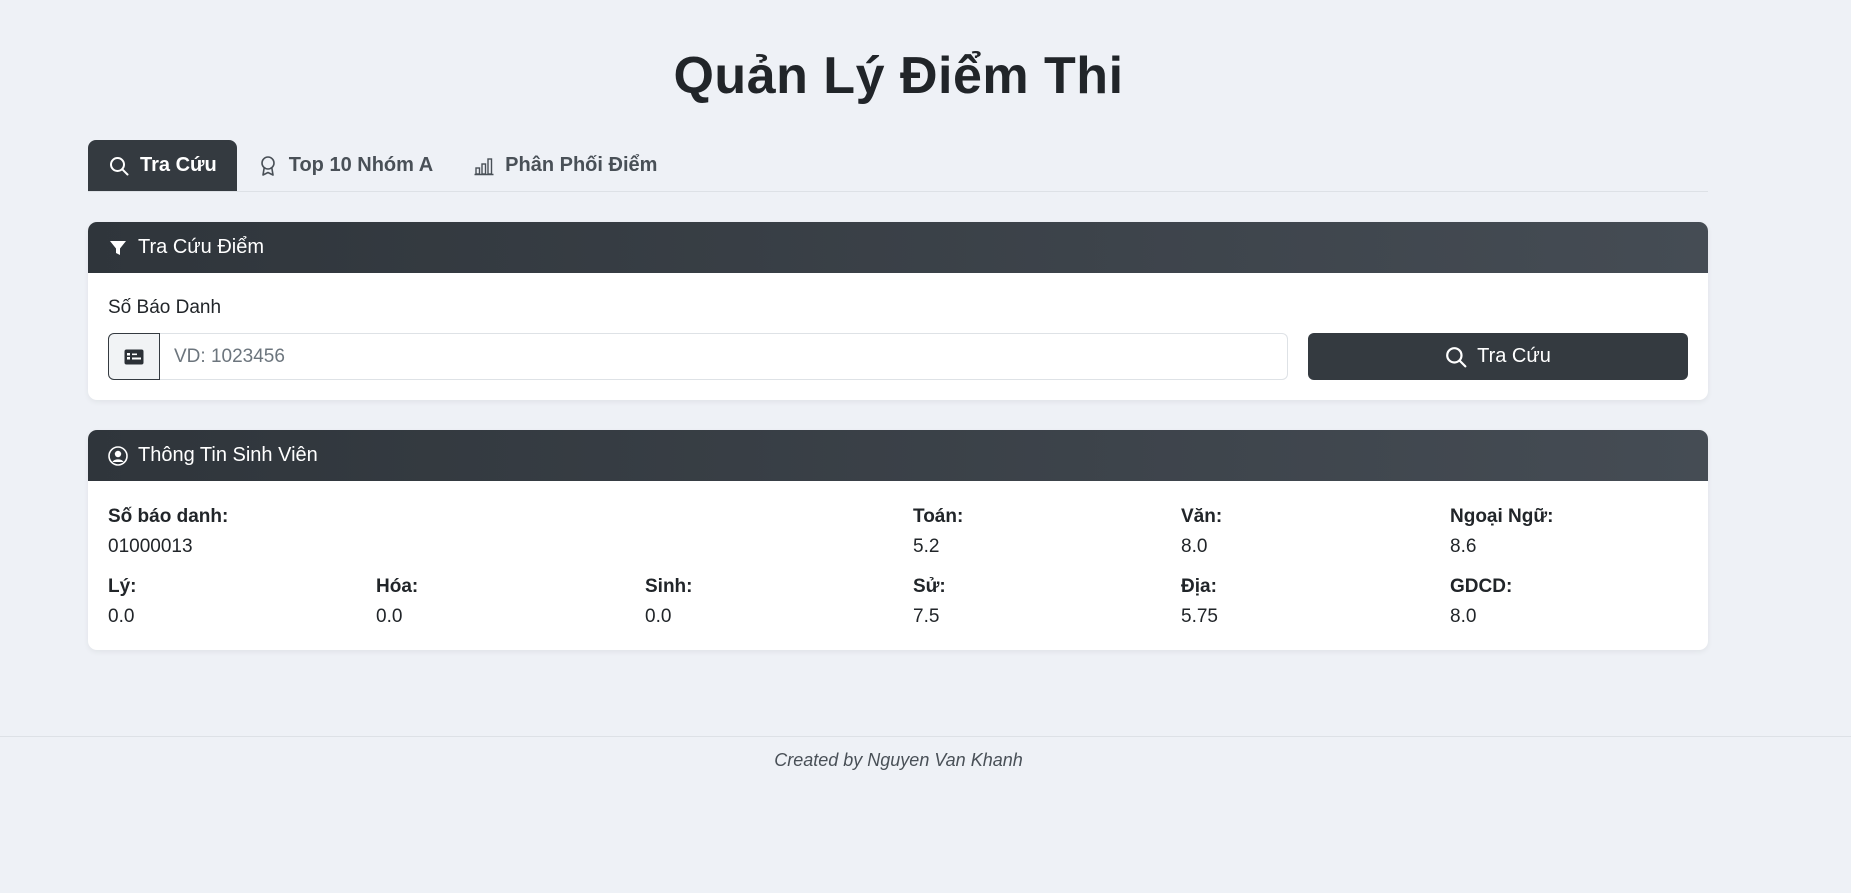 The width and height of the screenshot is (1851, 893). What do you see at coordinates (1501, 532) in the screenshot?
I see `info-ngoai-ngu: Ngoại Ngữ: 8.6` at bounding box center [1501, 532].